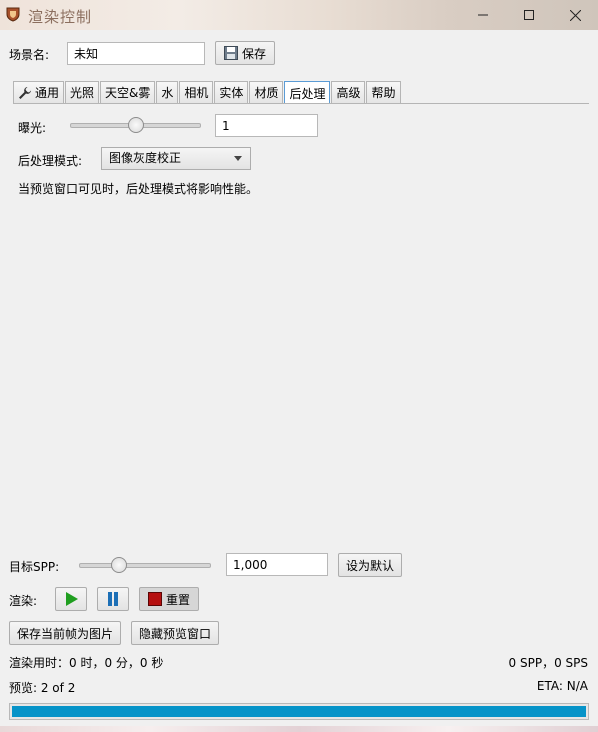  I want to click on tab-9: 帮助, so click(383, 92).